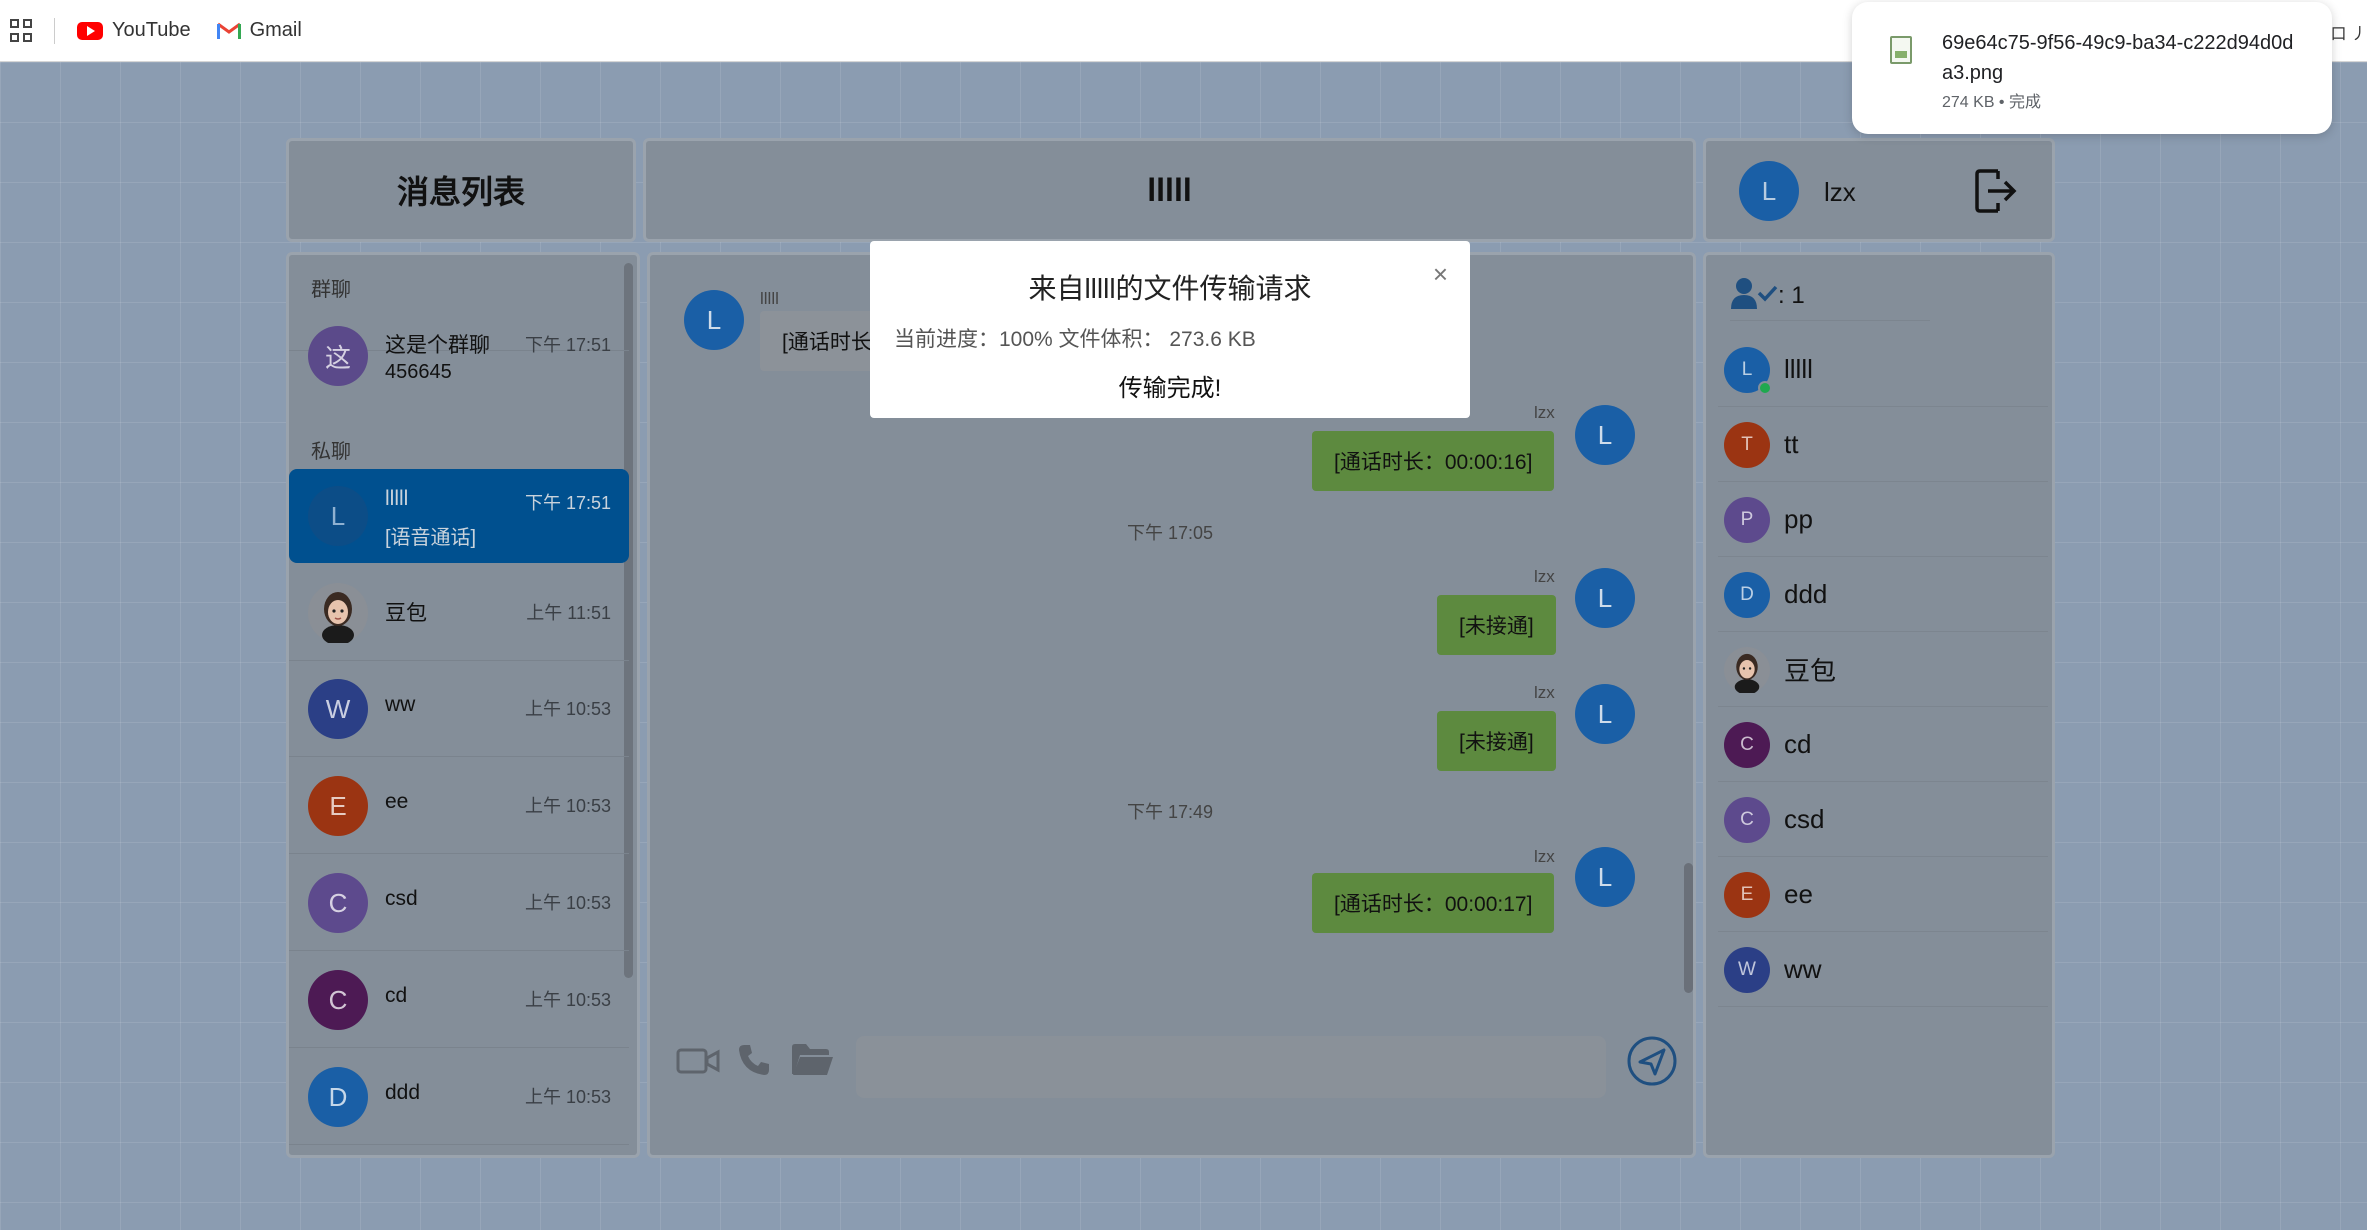 This screenshot has width=2367, height=1230. I want to click on message-timestamp: 下午 17:49, so click(1170, 812).